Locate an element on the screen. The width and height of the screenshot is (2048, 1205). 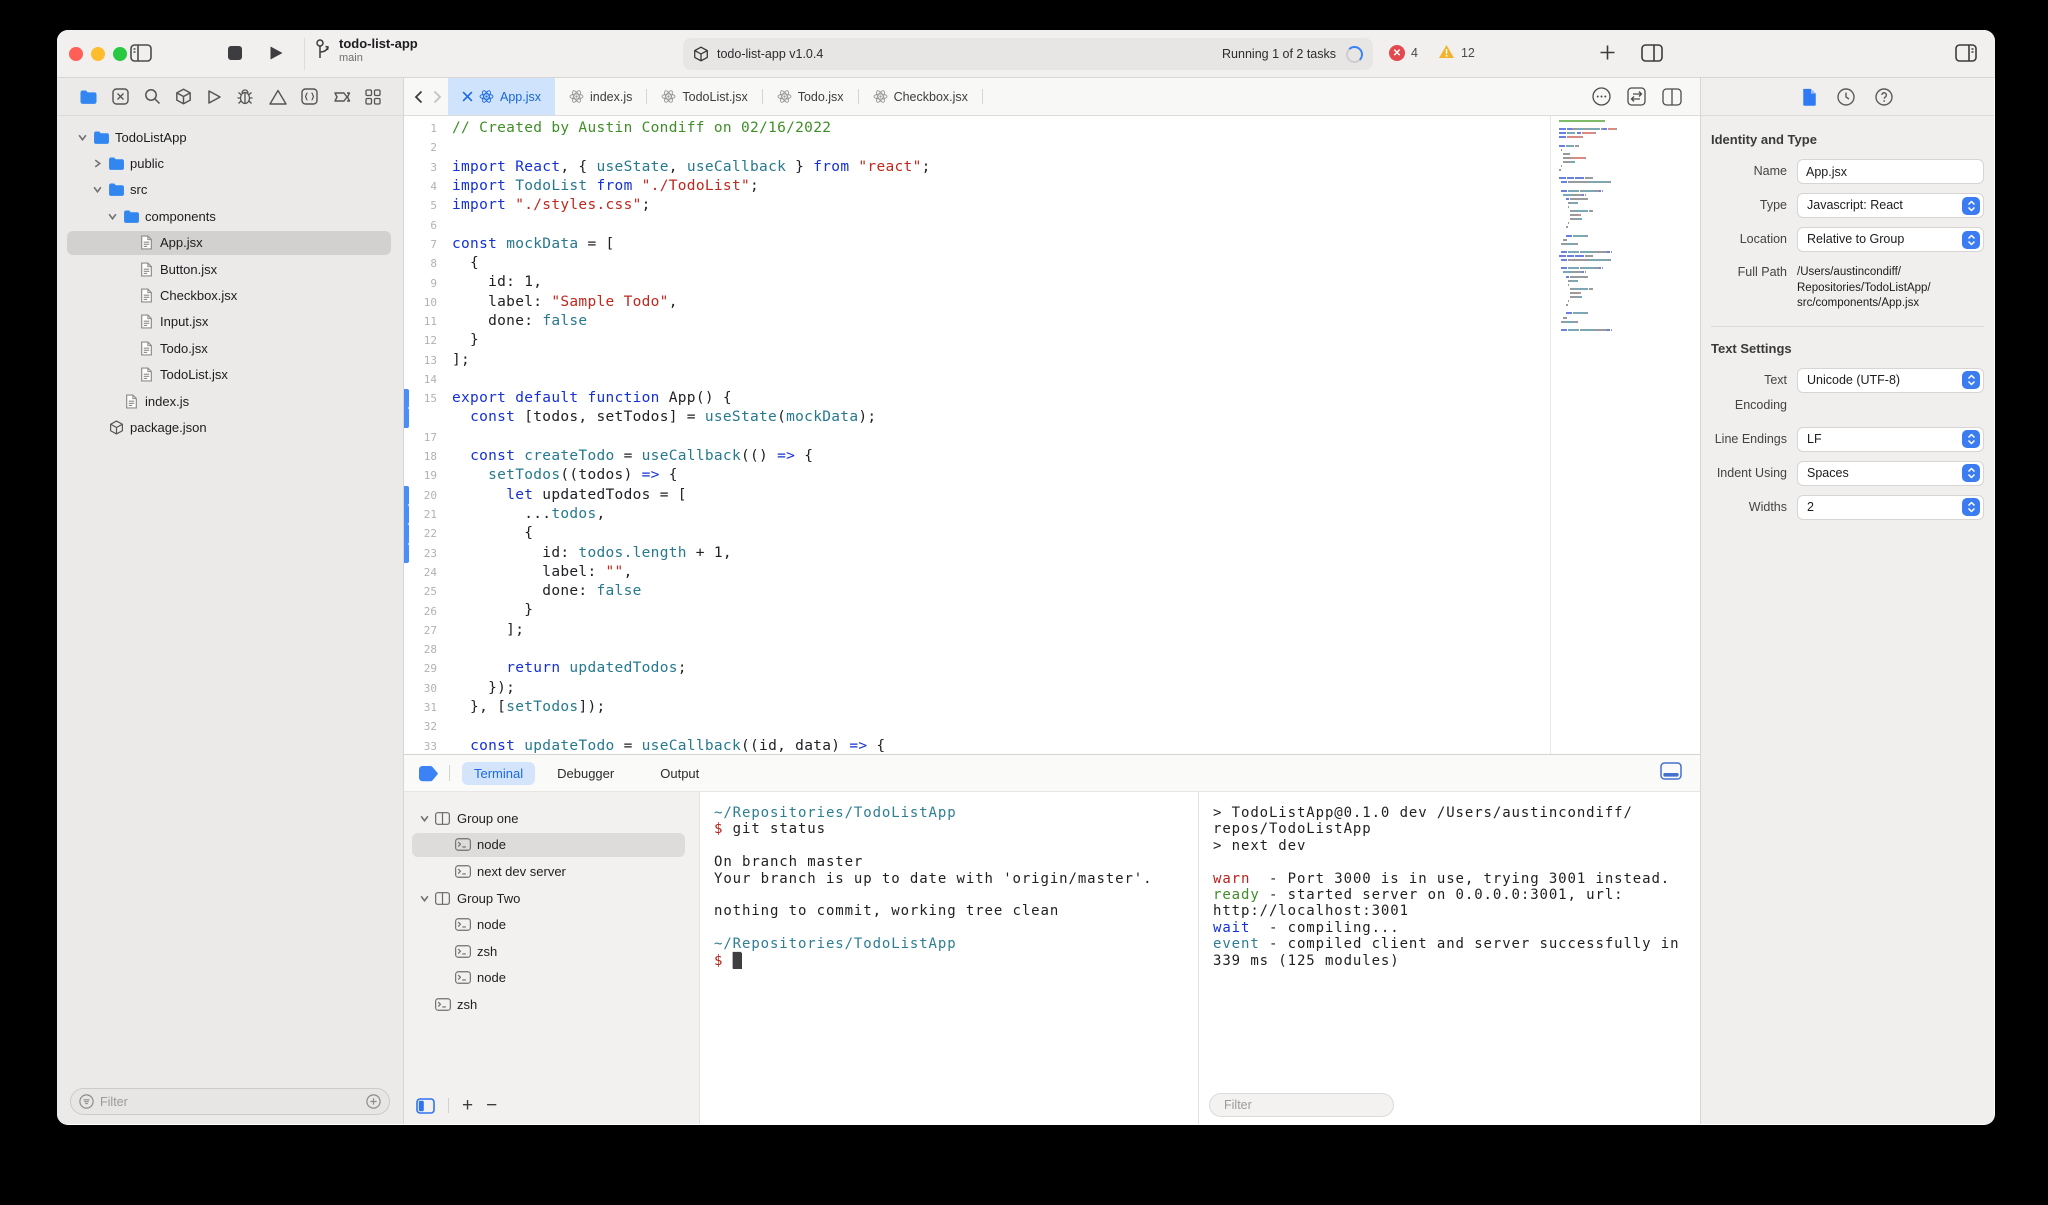
code-line: 9 id: 1, is located at coordinates (977, 282).